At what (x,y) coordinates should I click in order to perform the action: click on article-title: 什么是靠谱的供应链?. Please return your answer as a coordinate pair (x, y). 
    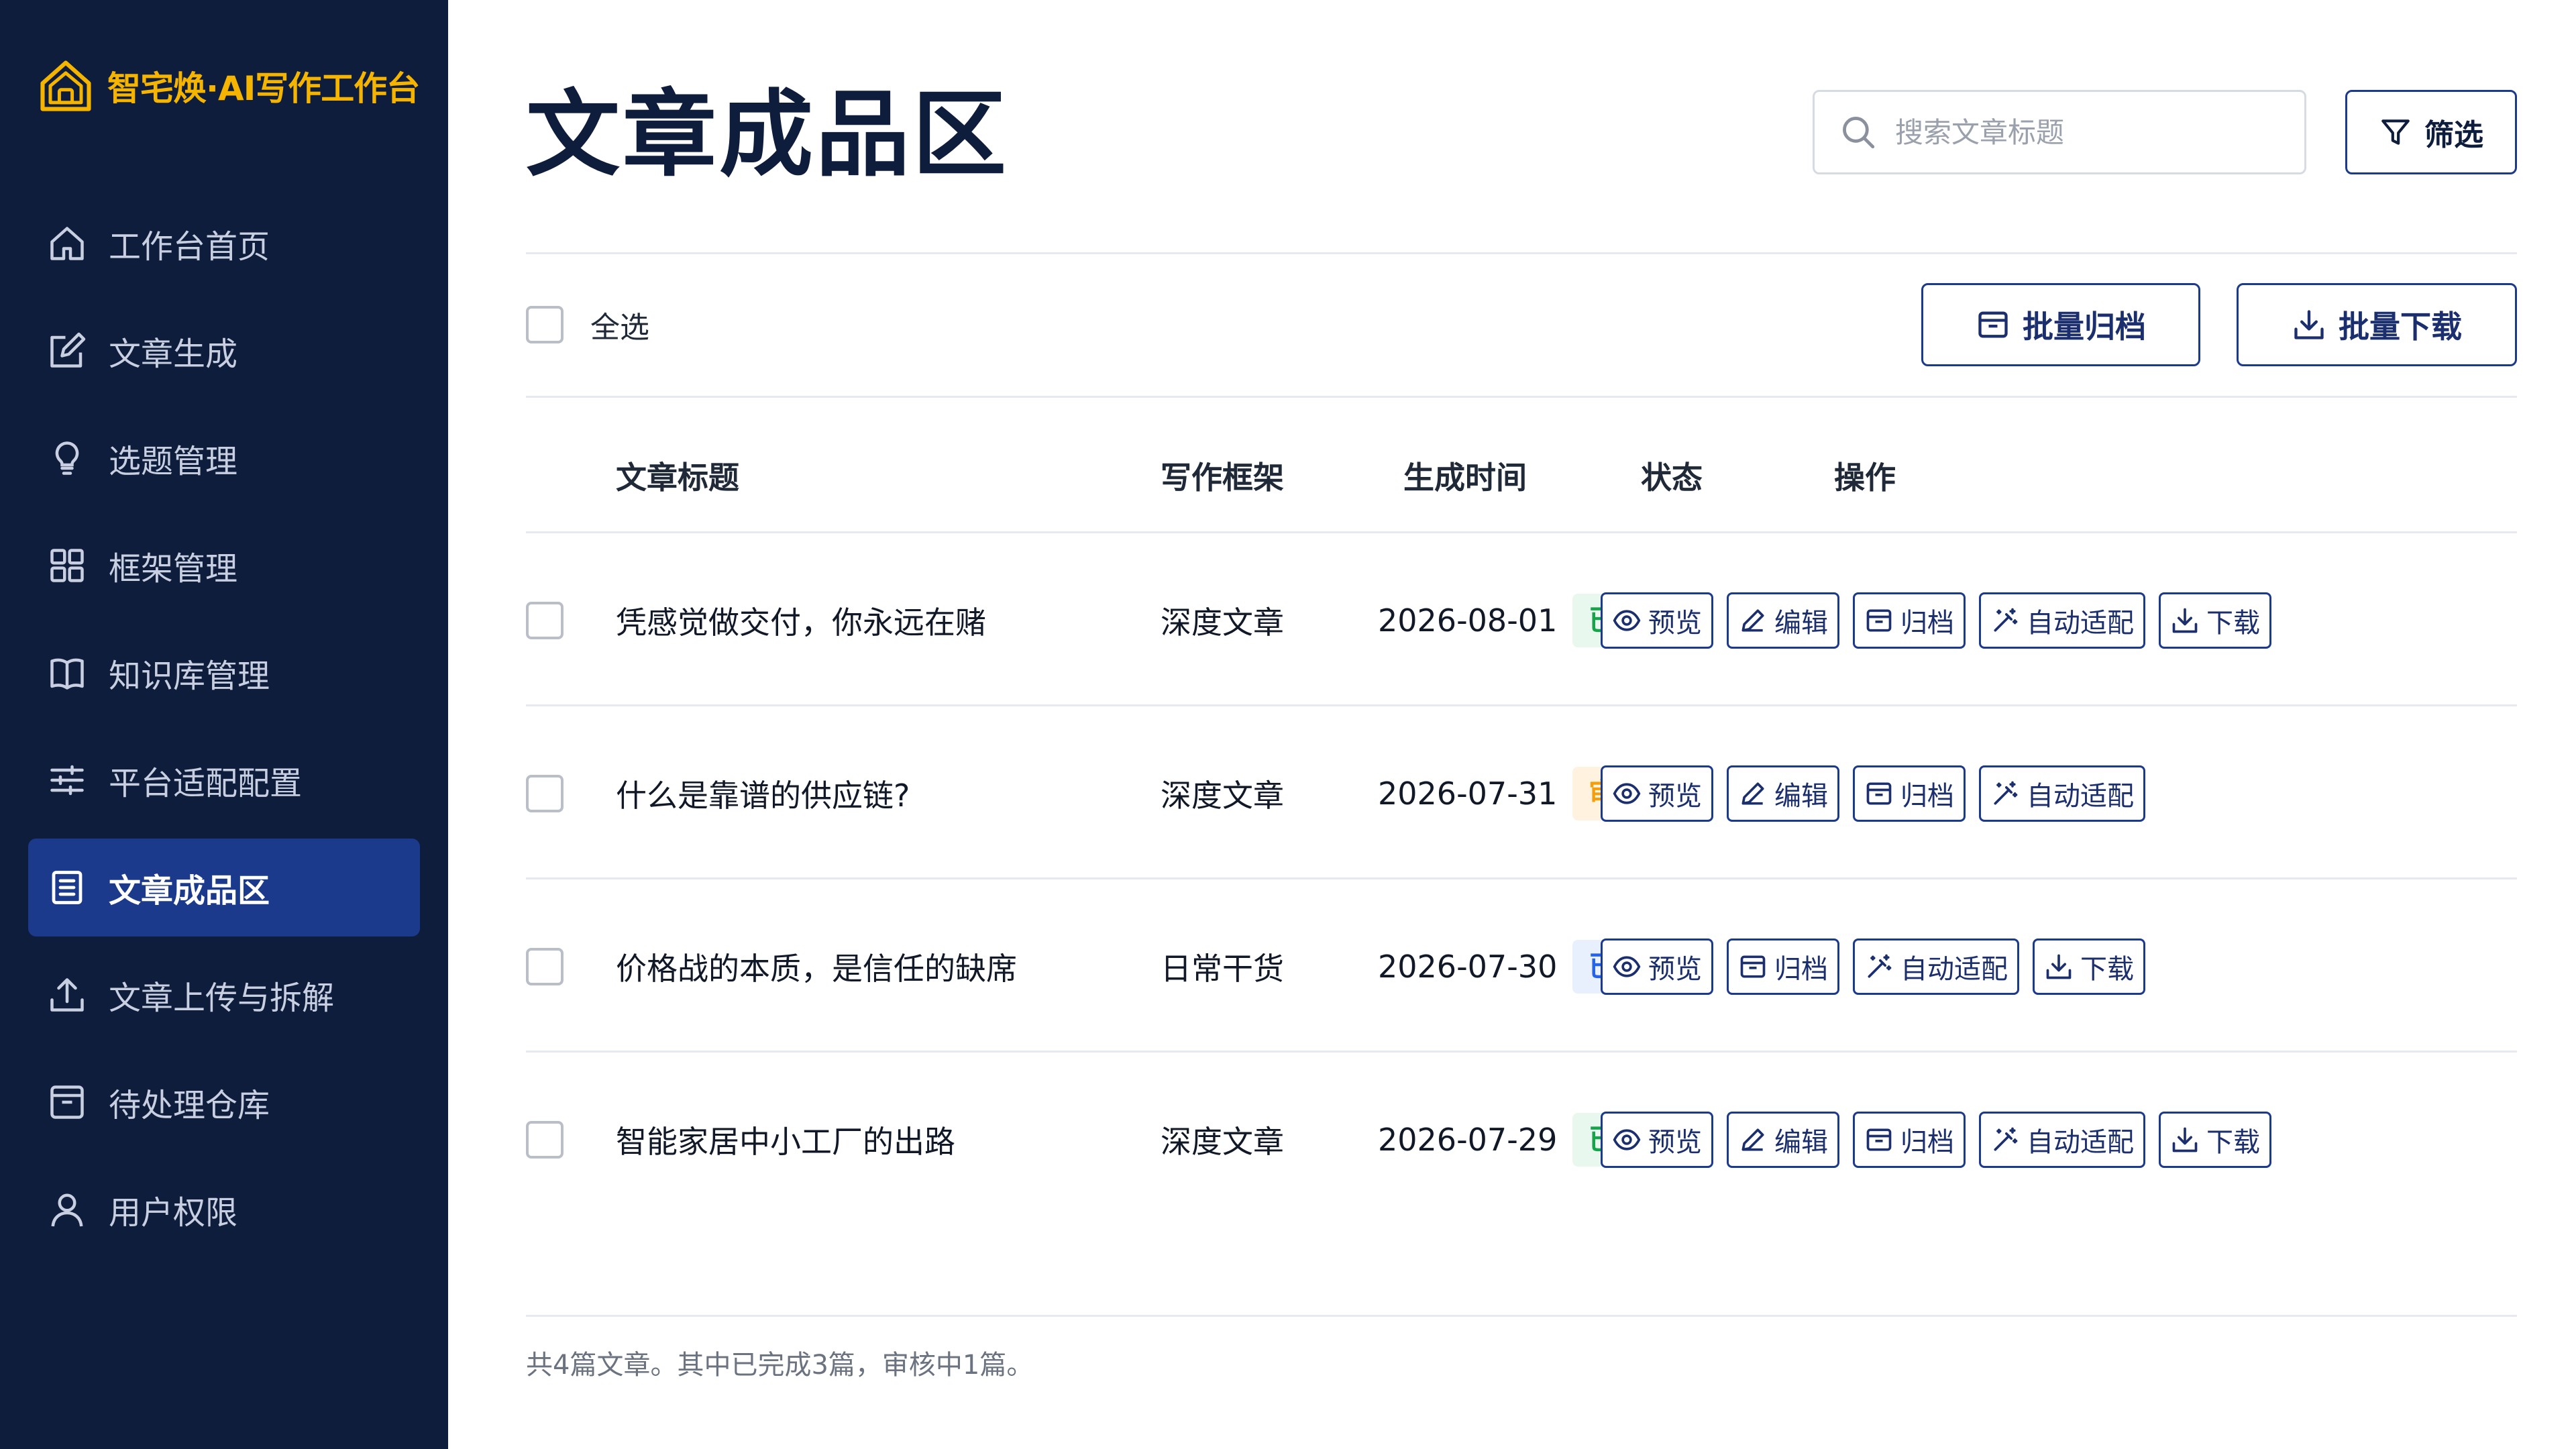
    Looking at the image, I should click on (763, 793).